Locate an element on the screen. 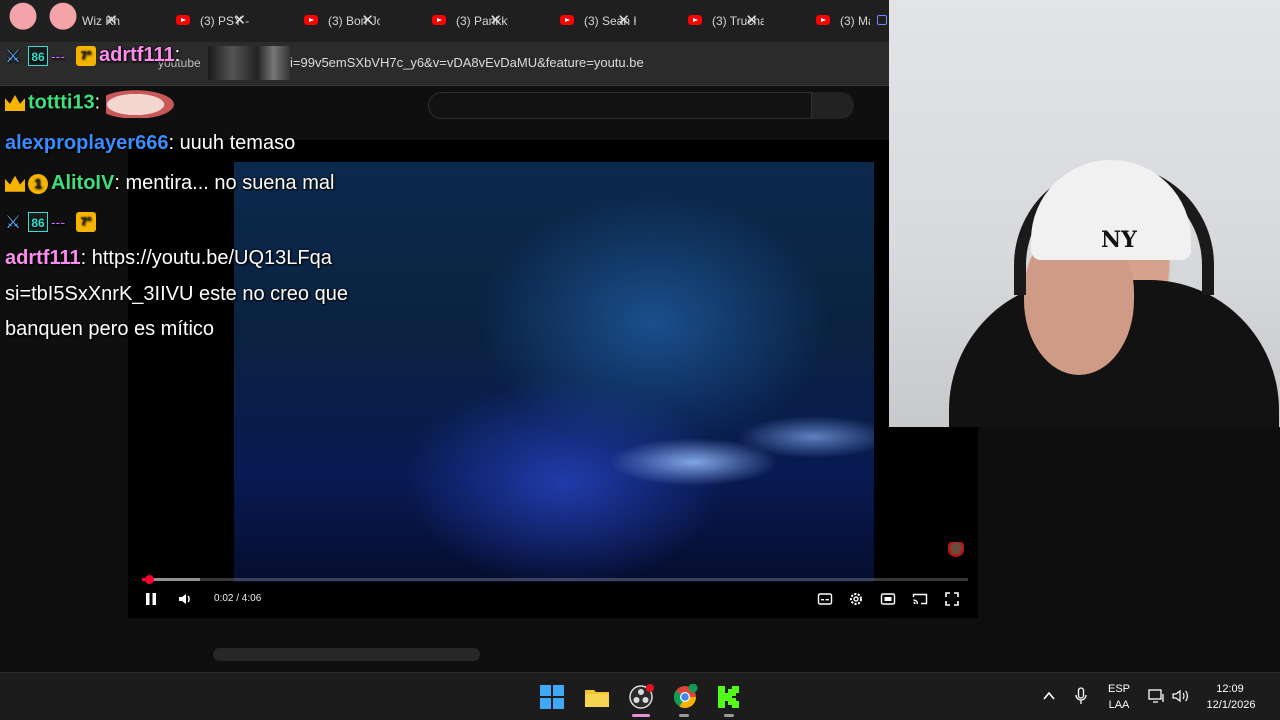 This screenshot has width=1280, height=720. chat-text-continued: banquen pero es mítico is located at coordinates (110, 329).